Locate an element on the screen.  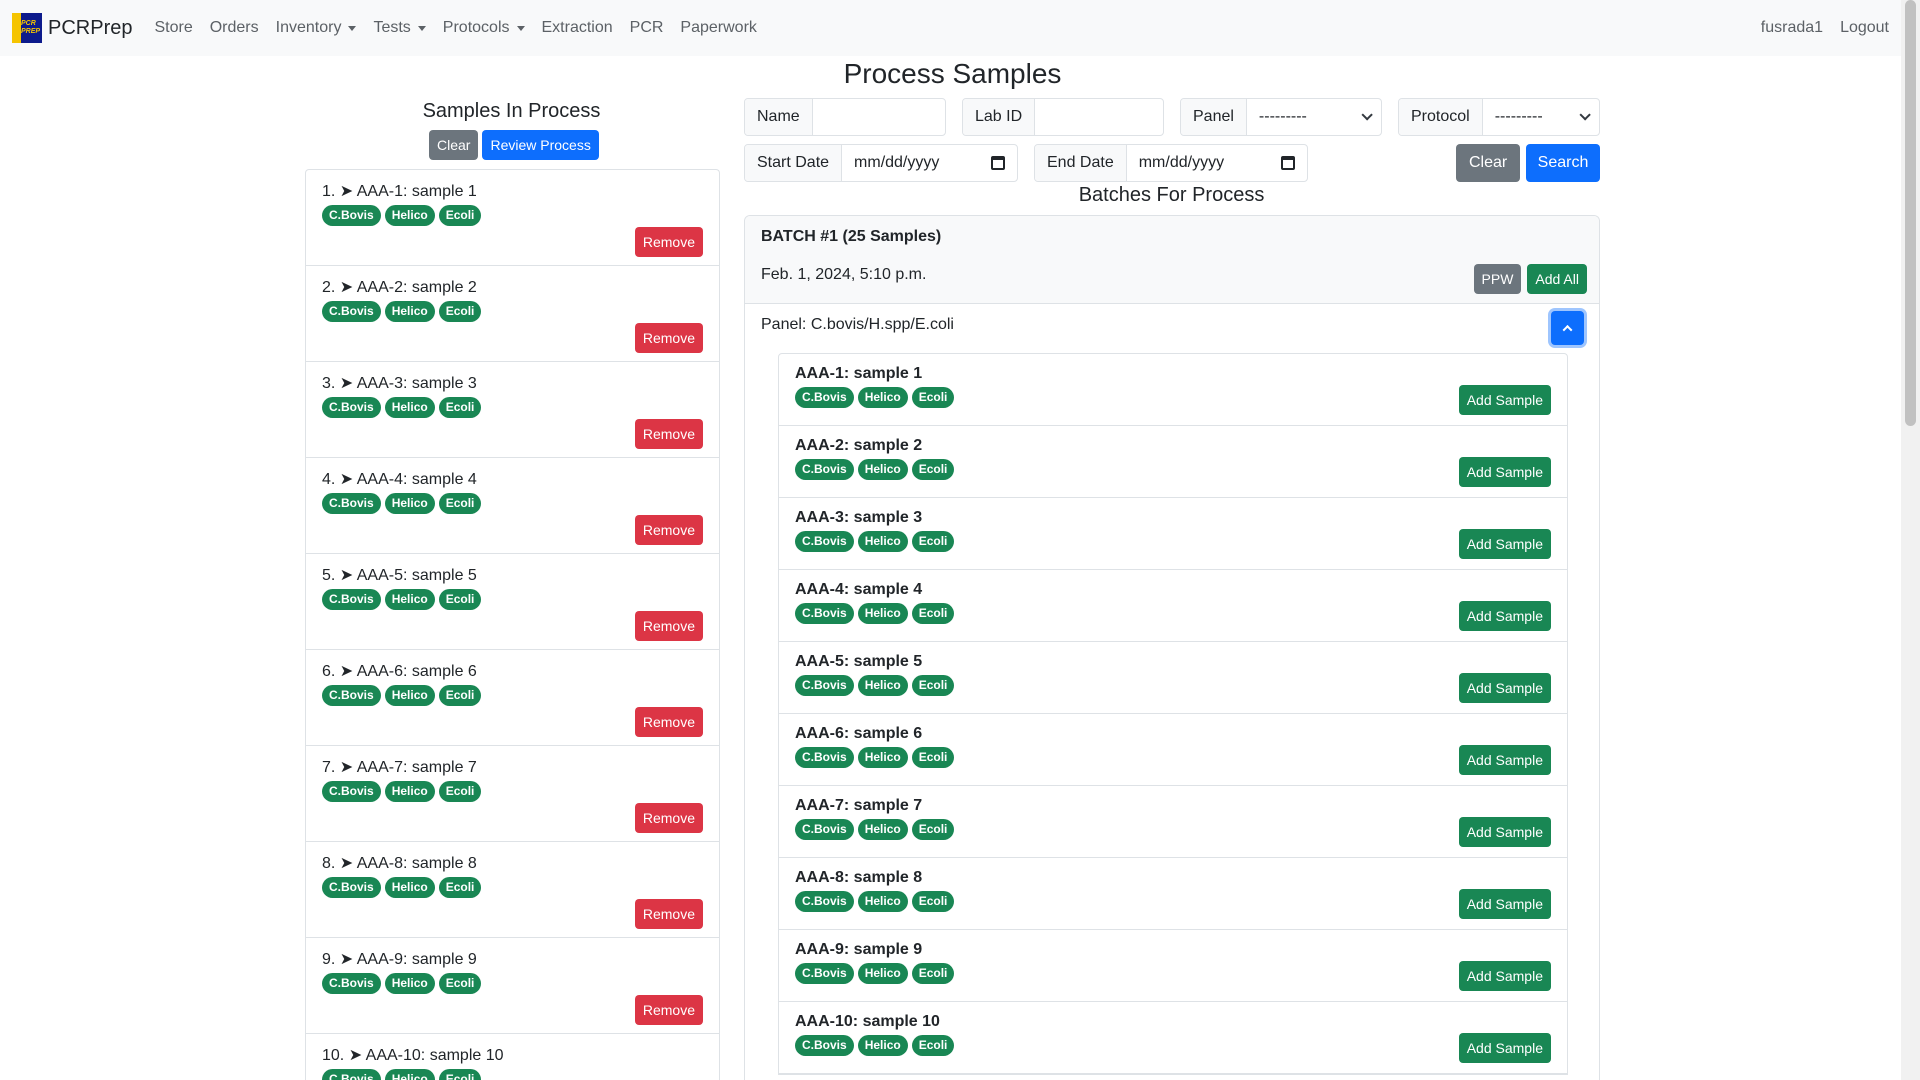
process-item-title: 2. ➤ AAA-2: sample 2 is located at coordinates (399, 287).